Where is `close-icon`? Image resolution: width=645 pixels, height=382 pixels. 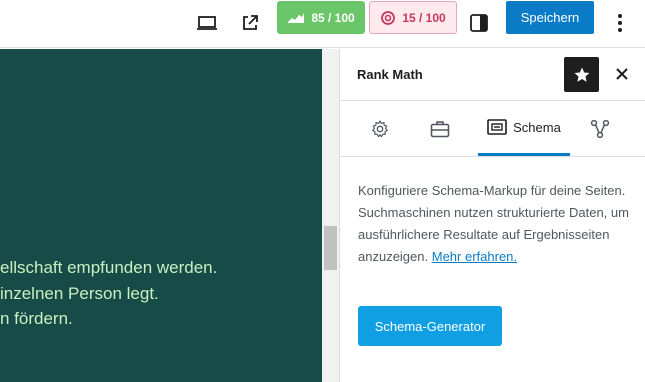 close-icon is located at coordinates (622, 74).